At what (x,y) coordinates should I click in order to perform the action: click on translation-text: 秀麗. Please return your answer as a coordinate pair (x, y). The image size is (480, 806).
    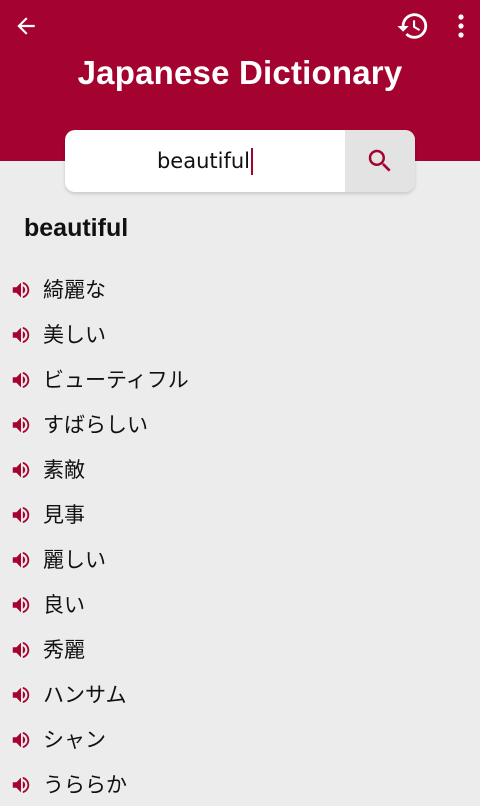
    Looking at the image, I should click on (64, 649).